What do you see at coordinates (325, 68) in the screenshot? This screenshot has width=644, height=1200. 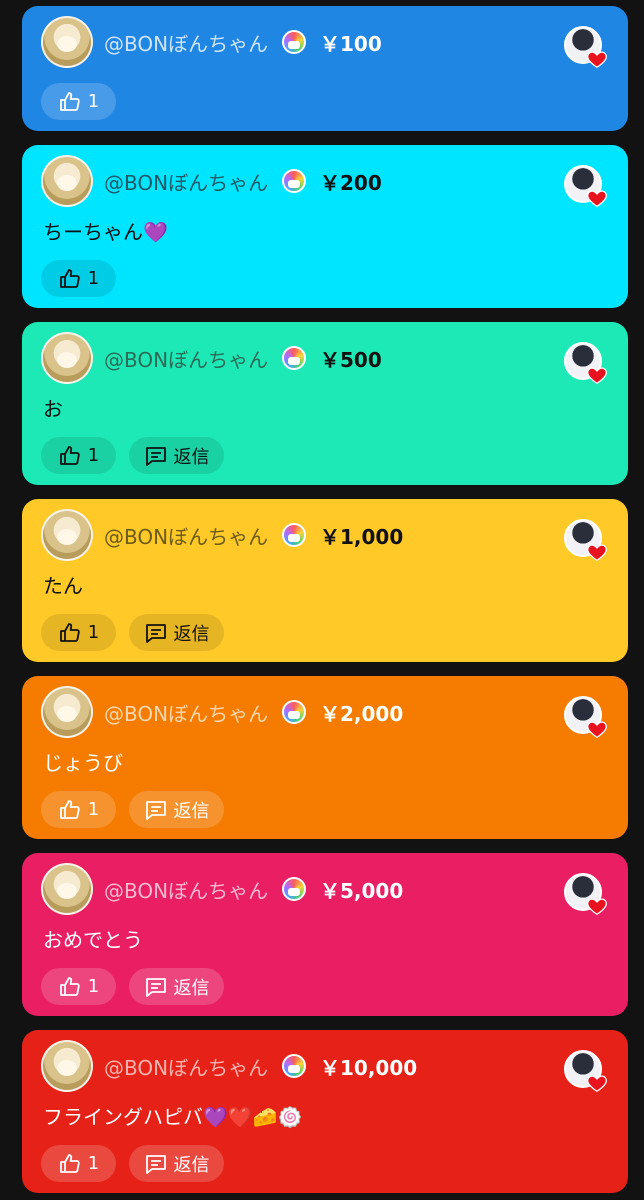 I see `superchat-card: @BONぼんちゃん ￥100 1` at bounding box center [325, 68].